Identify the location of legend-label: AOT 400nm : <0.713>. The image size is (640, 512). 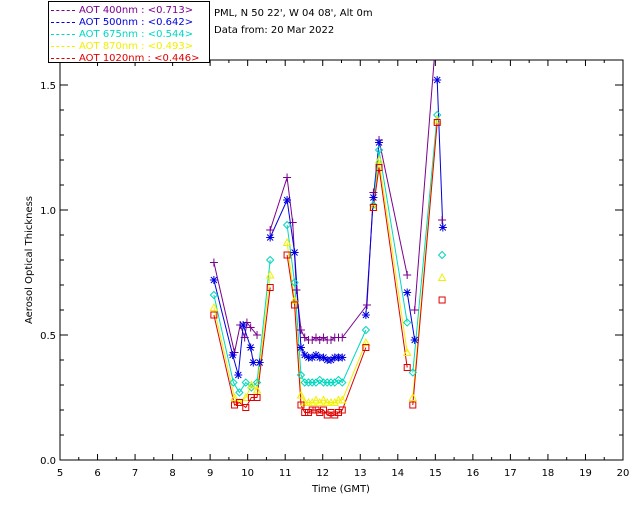
(136, 10).